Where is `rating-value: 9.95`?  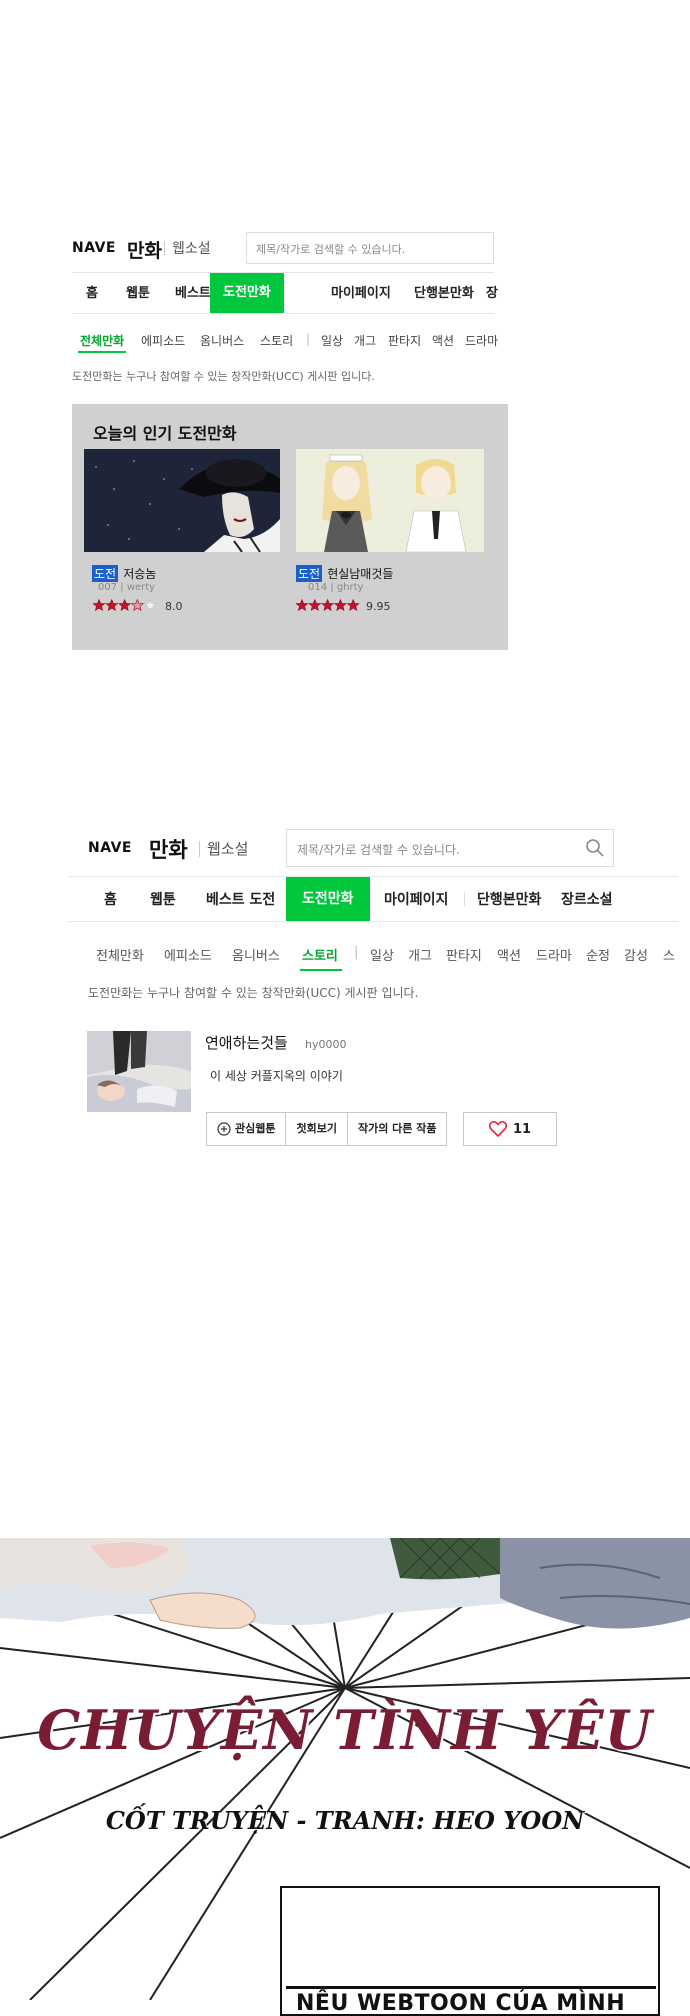 rating-value: 9.95 is located at coordinates (378, 606).